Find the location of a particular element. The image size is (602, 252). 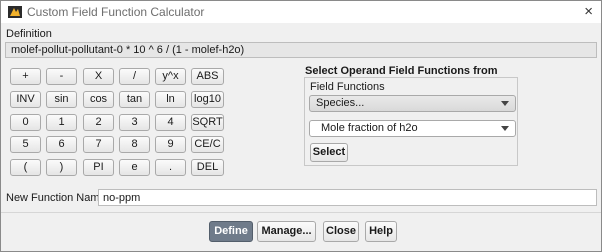

key-2-4: 4 is located at coordinates (170, 122).